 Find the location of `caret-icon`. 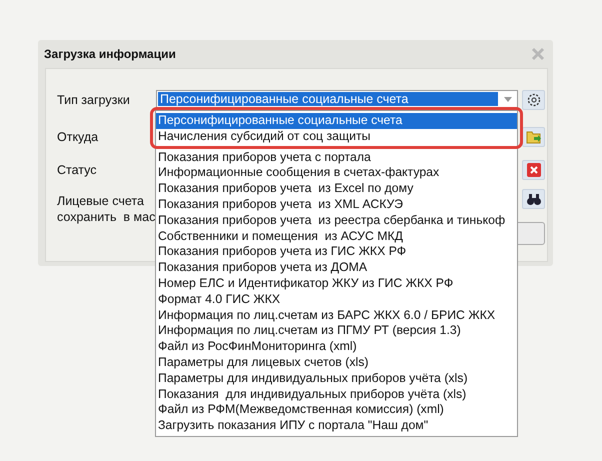

caret-icon is located at coordinates (508, 99).